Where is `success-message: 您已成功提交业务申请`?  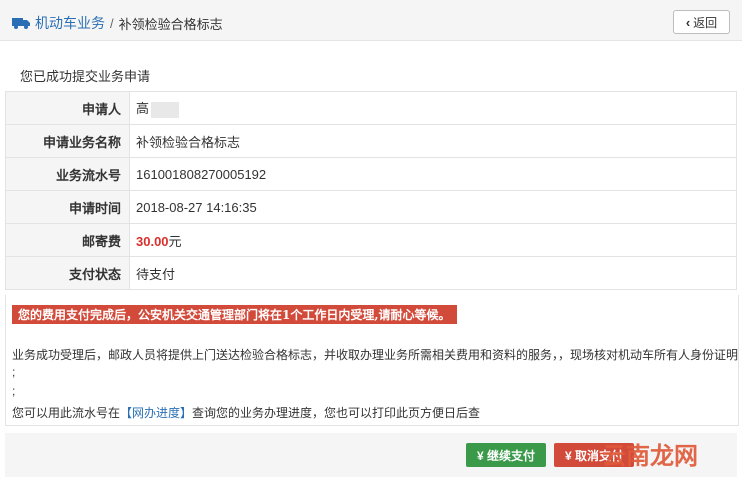 success-message: 您已成功提交业务申请 is located at coordinates (85, 76).